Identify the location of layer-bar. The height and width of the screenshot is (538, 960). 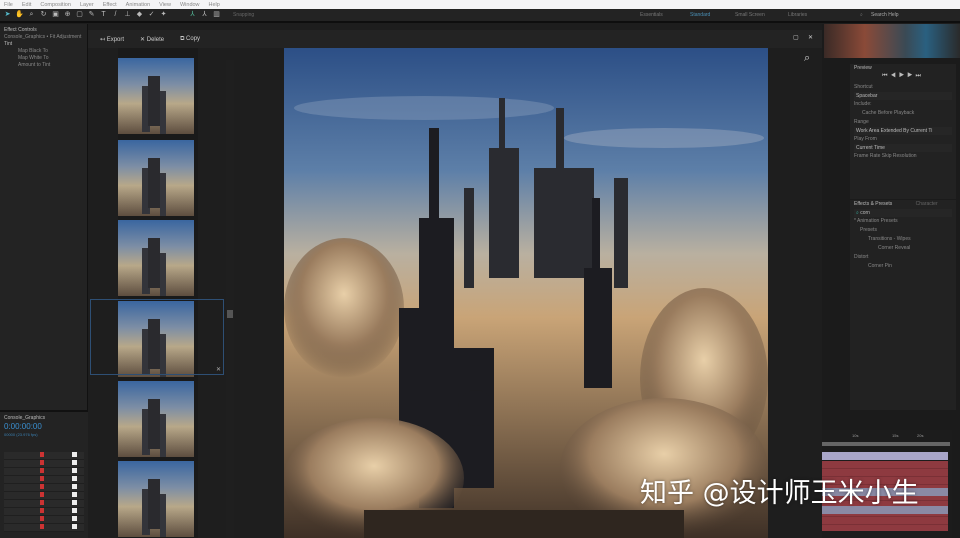
(885, 456).